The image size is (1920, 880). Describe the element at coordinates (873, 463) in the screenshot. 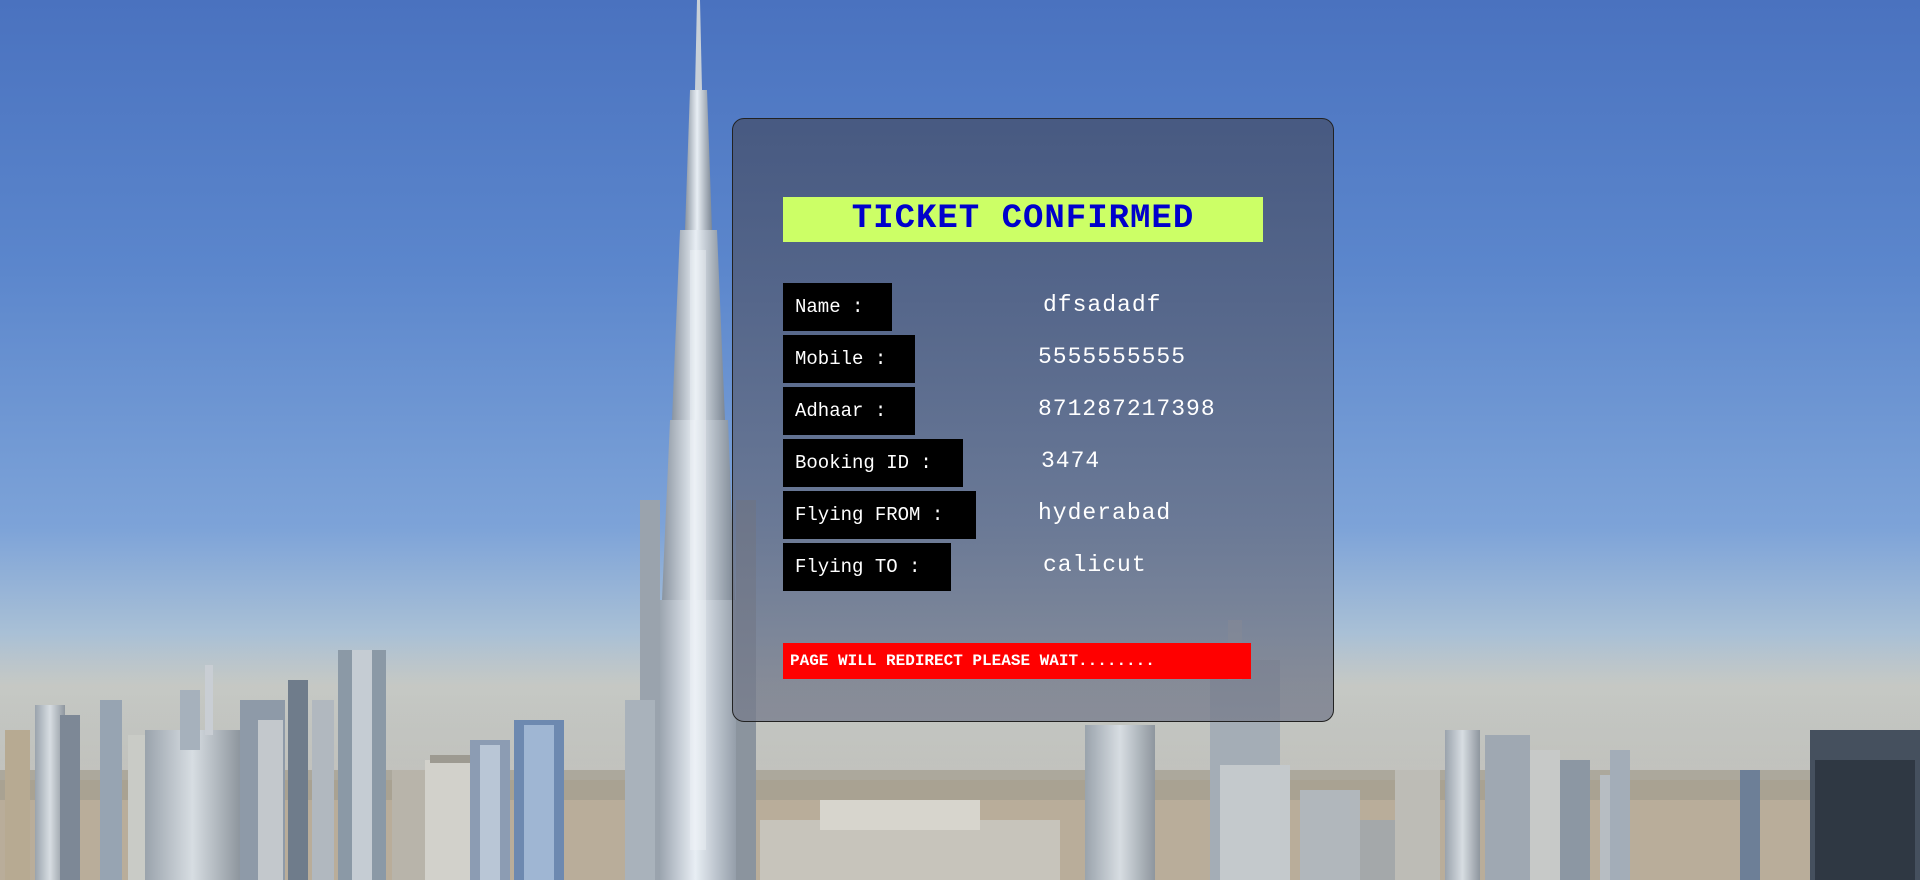

I see `booking-id-label: Booking ID :` at that location.